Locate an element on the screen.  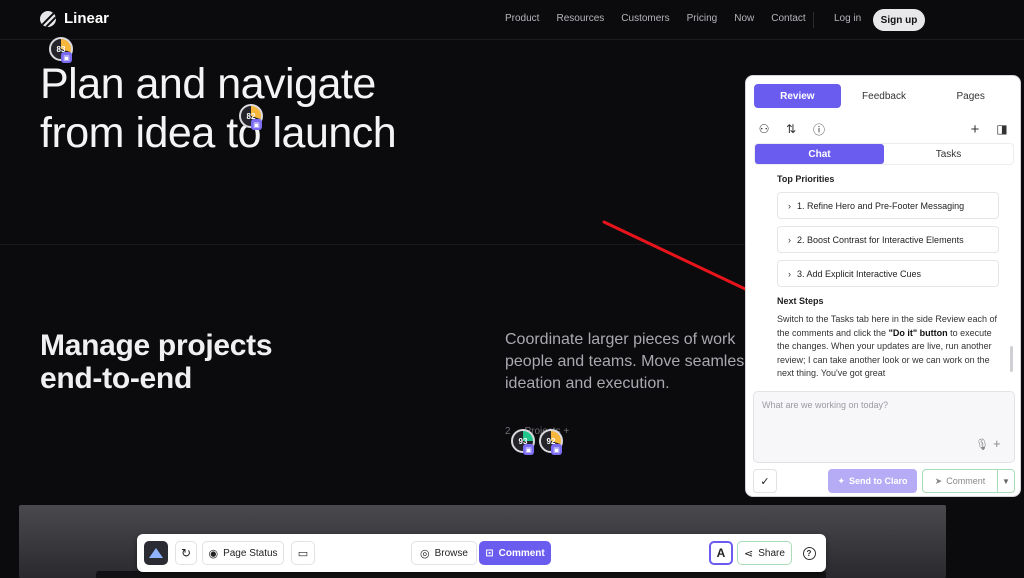
check-icon: ✓ is located at coordinates (765, 481).